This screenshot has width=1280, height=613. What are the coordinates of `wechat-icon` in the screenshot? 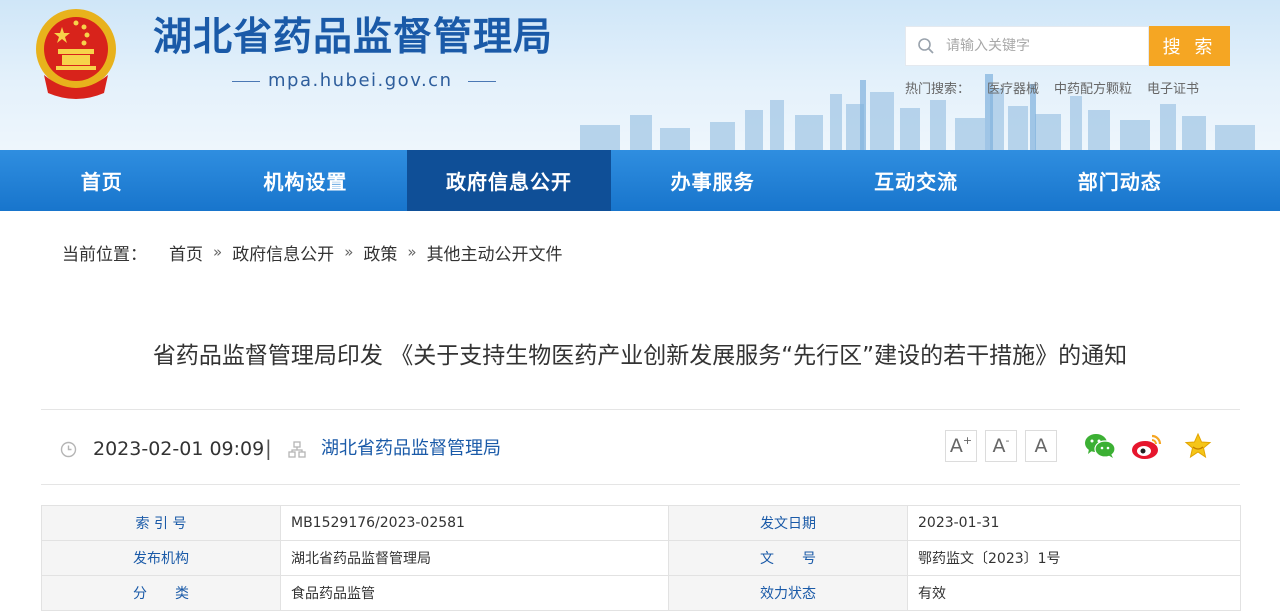 It's located at (1100, 446).